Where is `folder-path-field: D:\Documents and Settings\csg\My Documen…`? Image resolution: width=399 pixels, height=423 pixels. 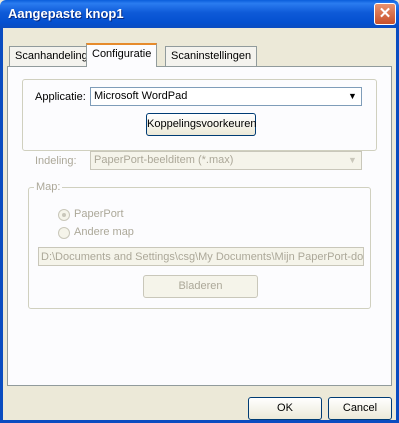
folder-path-field: D:\Documents and Settings\csg\My Documen… is located at coordinates (201, 256).